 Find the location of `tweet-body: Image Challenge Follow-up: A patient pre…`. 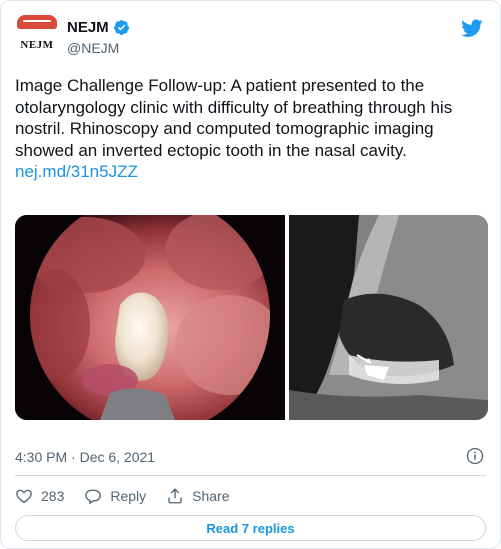

tweet-body: Image Challenge Follow-up: A patient pre… is located at coordinates (234, 118).